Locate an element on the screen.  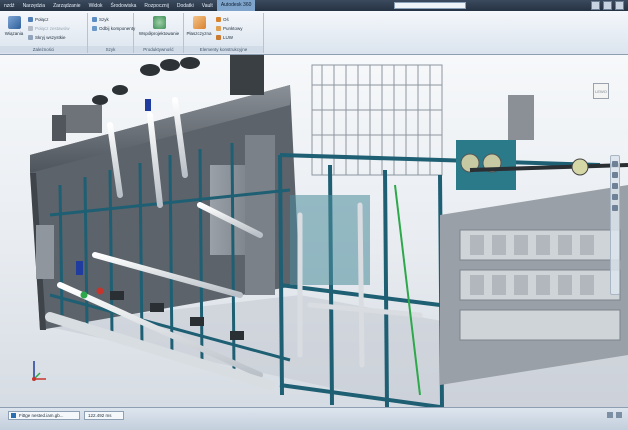
plane-label: Płaszczyzna is located at coordinates (199, 33).